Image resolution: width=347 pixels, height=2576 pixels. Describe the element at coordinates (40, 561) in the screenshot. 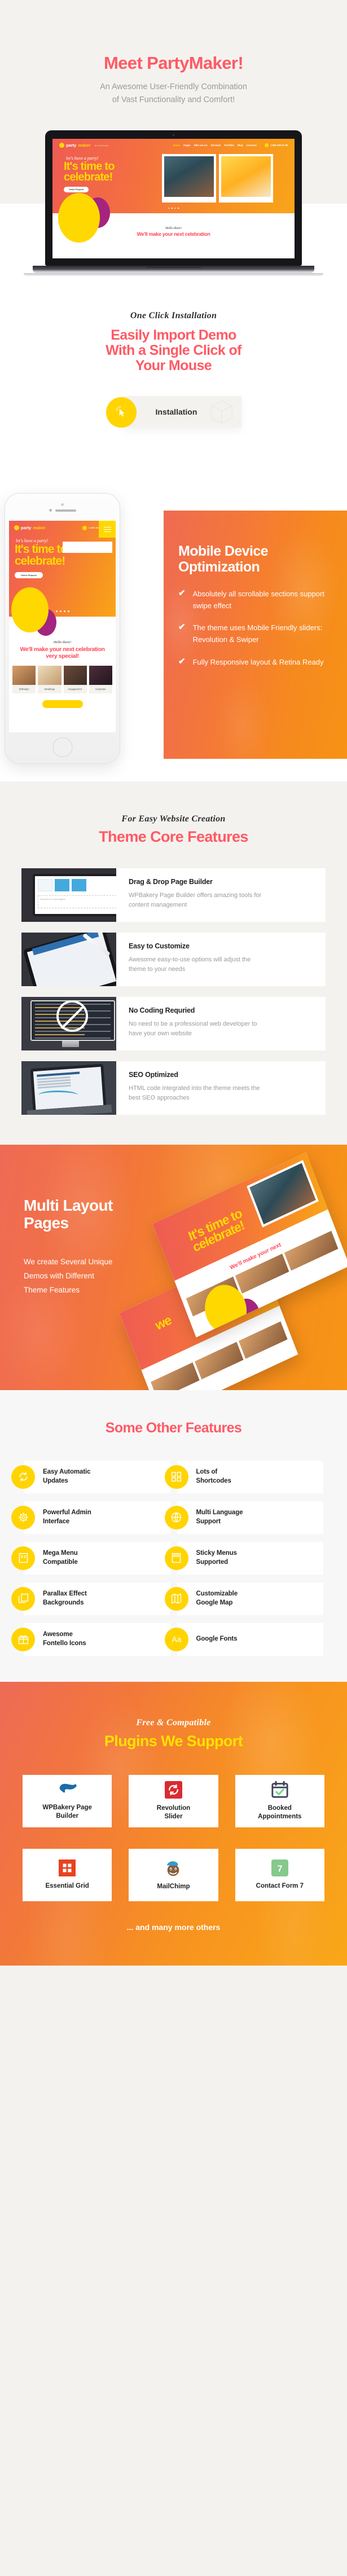

I see `phone-headline-line2: celebrate!` at that location.